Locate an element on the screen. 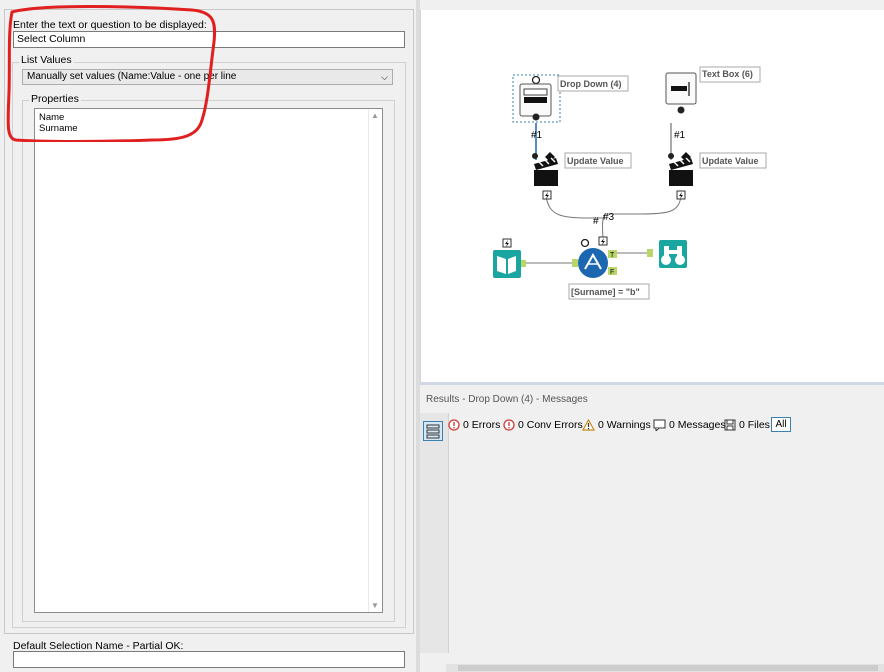 The width and height of the screenshot is (884, 672). results-title: Results - Drop Down (4) - Messages is located at coordinates (507, 399).